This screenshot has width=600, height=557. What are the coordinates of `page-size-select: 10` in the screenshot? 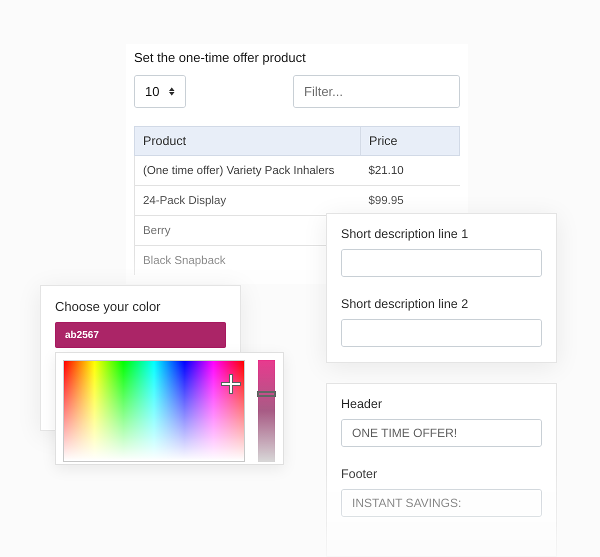 It's located at (160, 91).